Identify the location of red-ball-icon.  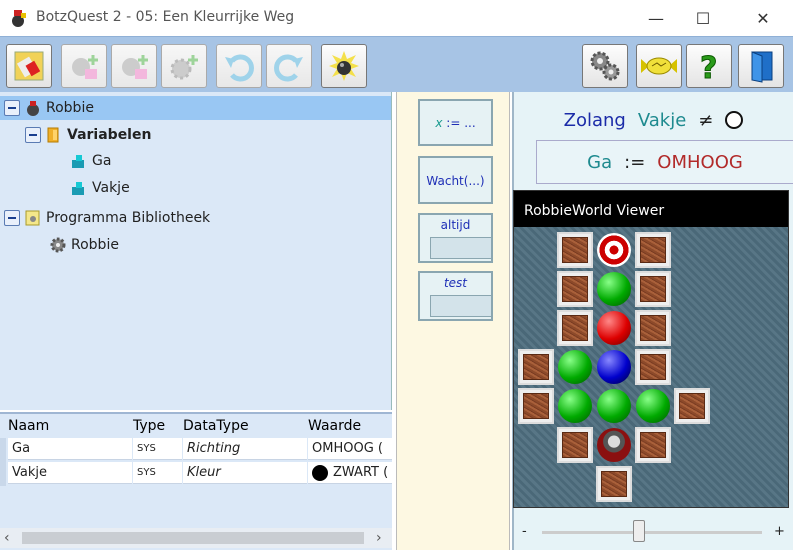
(614, 328).